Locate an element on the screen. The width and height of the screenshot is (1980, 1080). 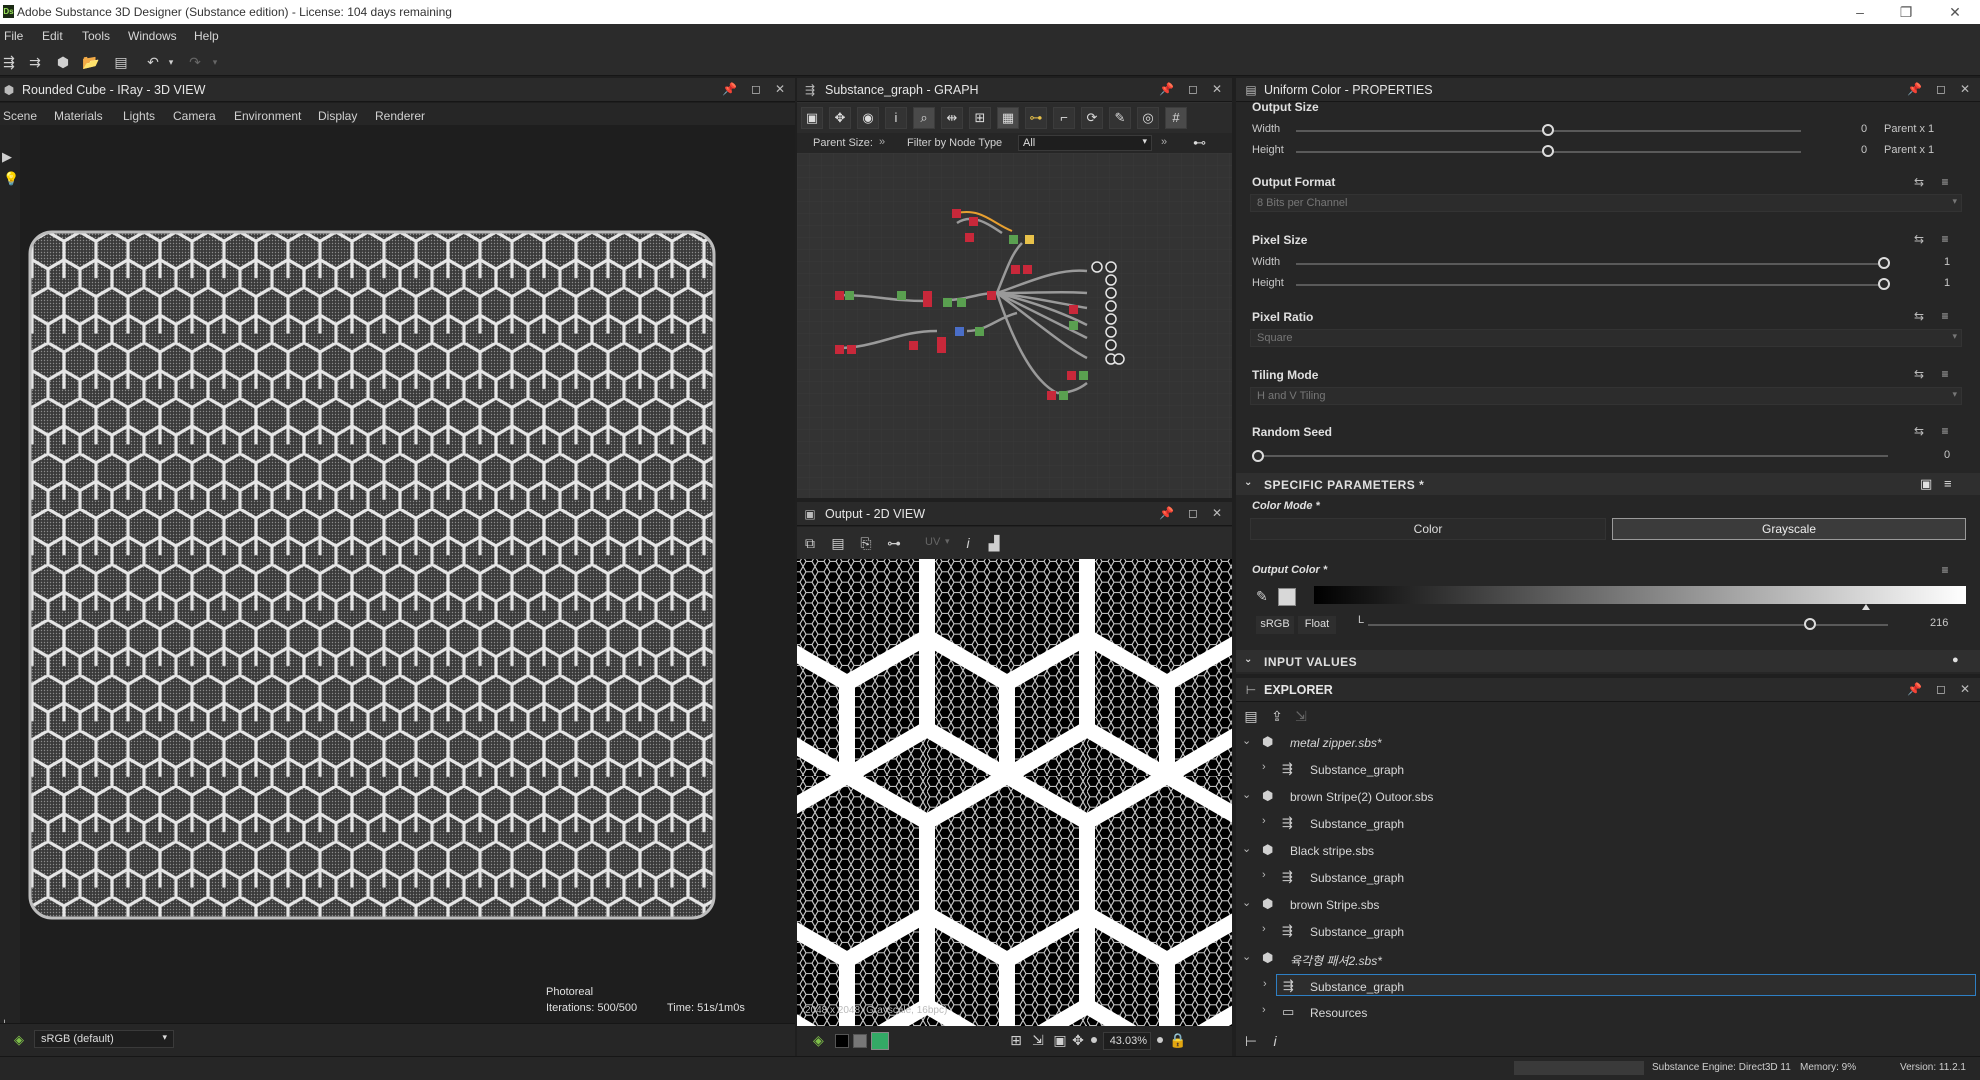
restore-icon: ❐ is located at coordinates (1906, 12).